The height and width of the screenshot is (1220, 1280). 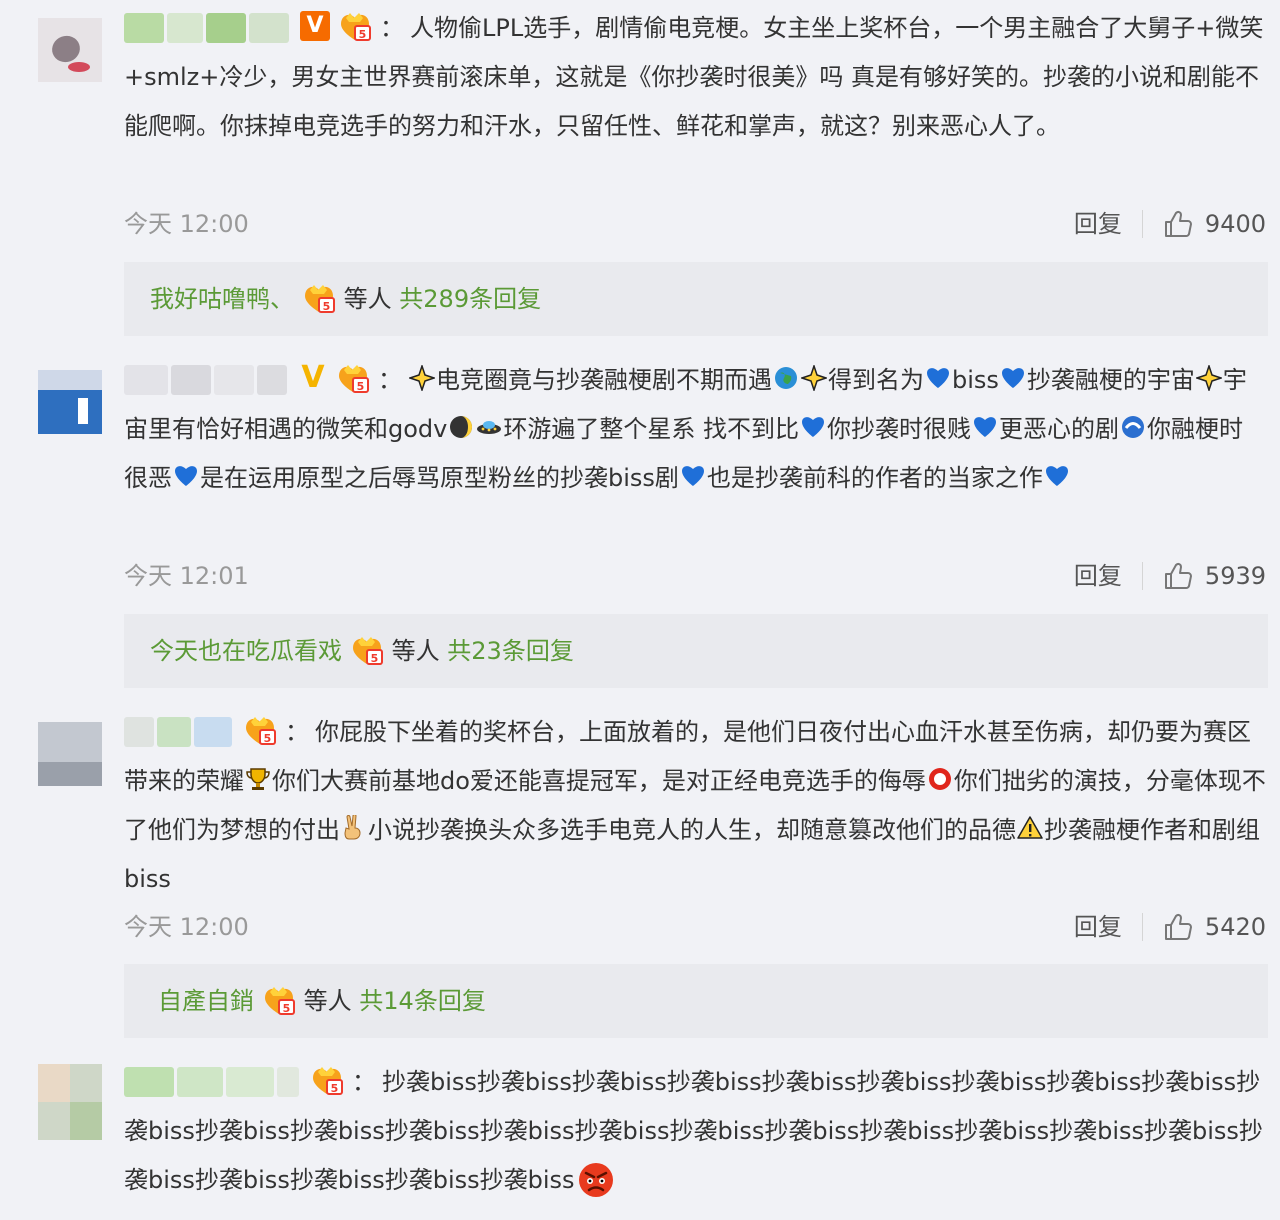 What do you see at coordinates (604, 380) in the screenshot?
I see `comment-text-segment: 电竞圈竟与抄袭融梗剧不期而遇` at bounding box center [604, 380].